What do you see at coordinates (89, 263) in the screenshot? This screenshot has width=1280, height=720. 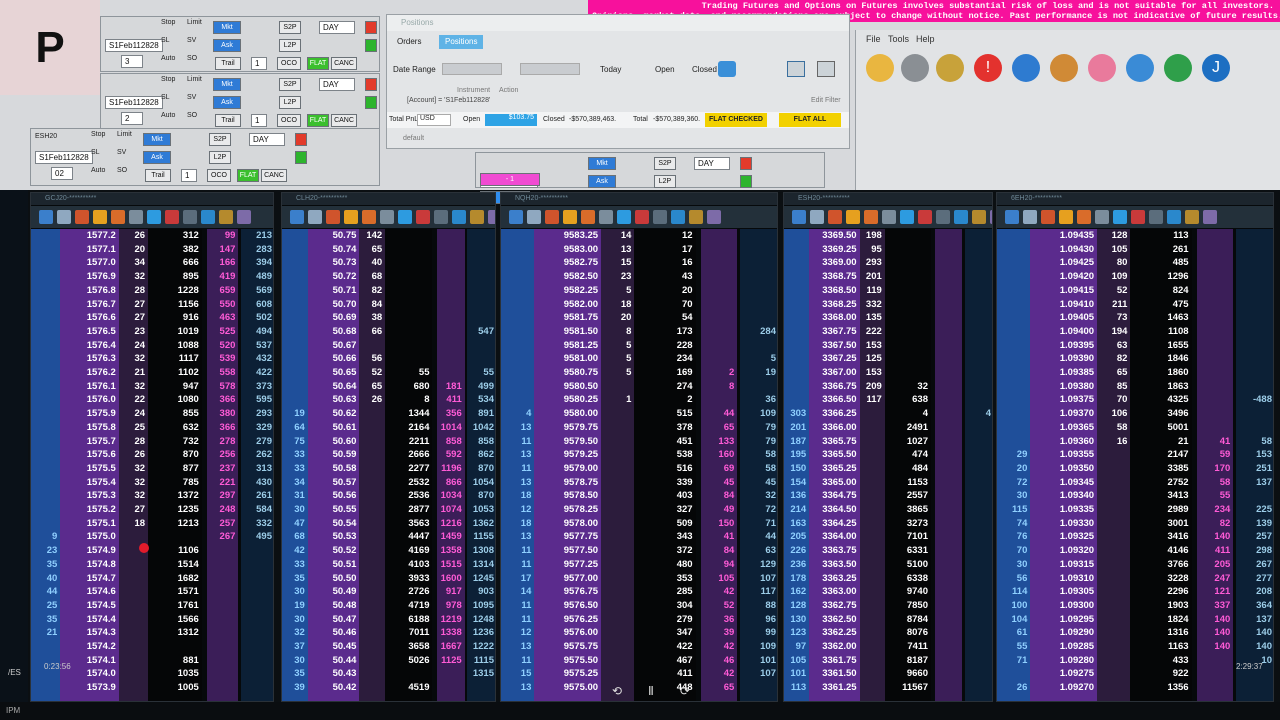 I see `ladder-cell-prices: 1577.0` at bounding box center [89, 263].